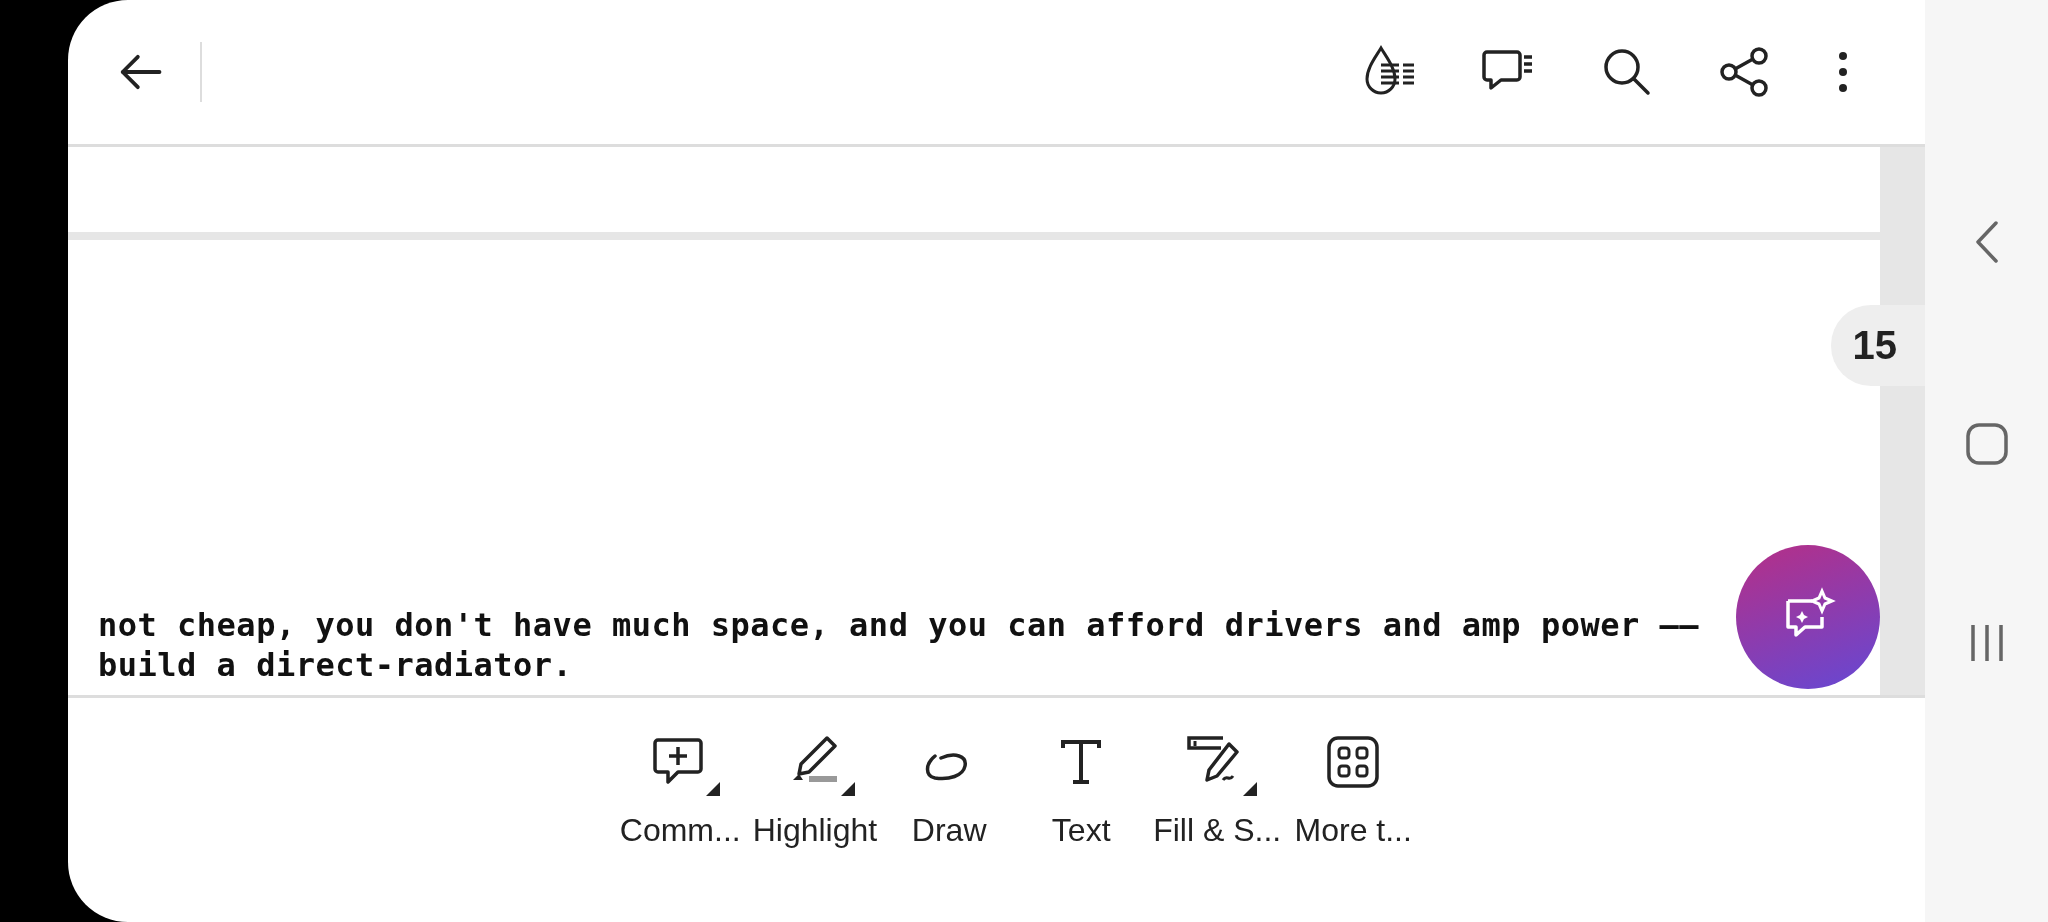 Image resolution: width=2048 pixels, height=922 pixels. What do you see at coordinates (899, 625) in the screenshot?
I see `document-text-line: not cheap, you don't have much space, and you can afford drivers and amp power ——` at bounding box center [899, 625].